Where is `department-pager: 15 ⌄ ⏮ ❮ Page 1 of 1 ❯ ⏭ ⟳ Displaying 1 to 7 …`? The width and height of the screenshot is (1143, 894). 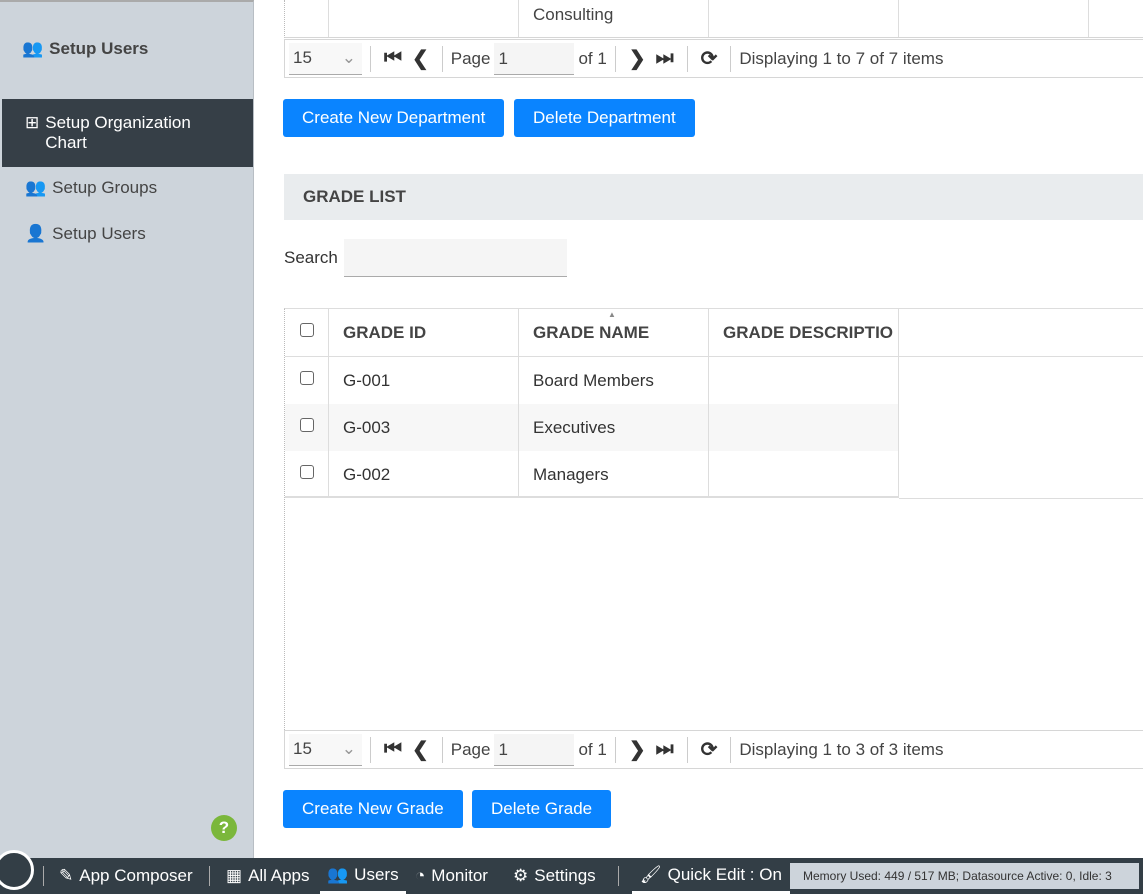
department-pager: 15 ⌄ ⏮ ❮ Page 1 of 1 ❯ ⏭ ⟳ Displaying 1 to 7 … is located at coordinates (713, 58).